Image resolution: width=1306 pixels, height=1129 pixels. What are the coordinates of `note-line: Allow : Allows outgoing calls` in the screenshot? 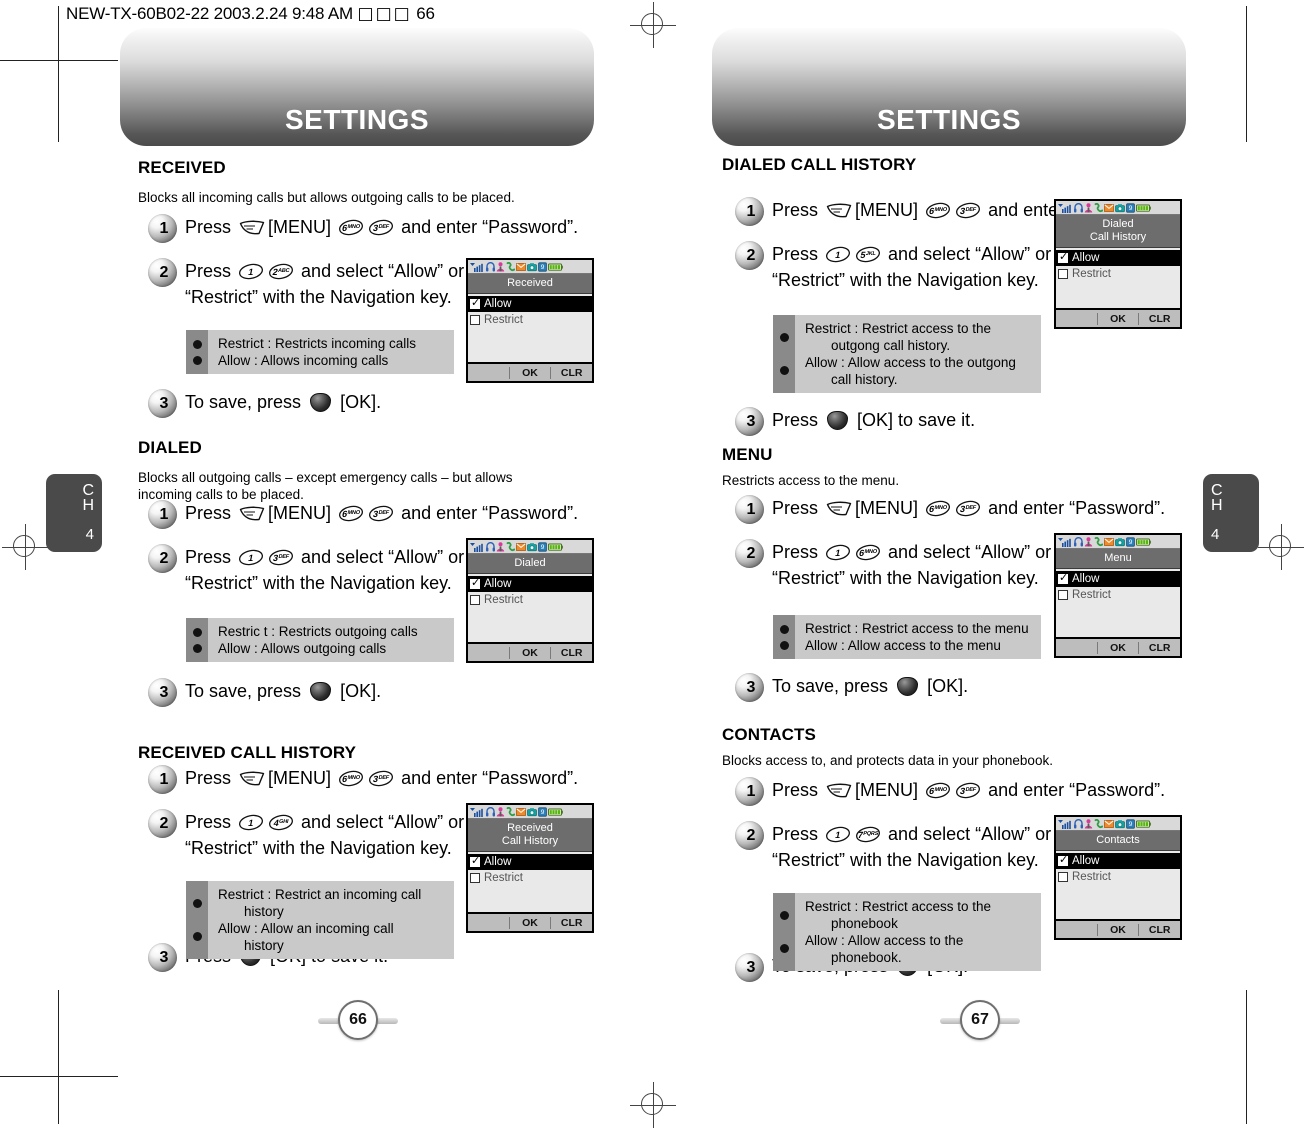 It's located at (332, 648).